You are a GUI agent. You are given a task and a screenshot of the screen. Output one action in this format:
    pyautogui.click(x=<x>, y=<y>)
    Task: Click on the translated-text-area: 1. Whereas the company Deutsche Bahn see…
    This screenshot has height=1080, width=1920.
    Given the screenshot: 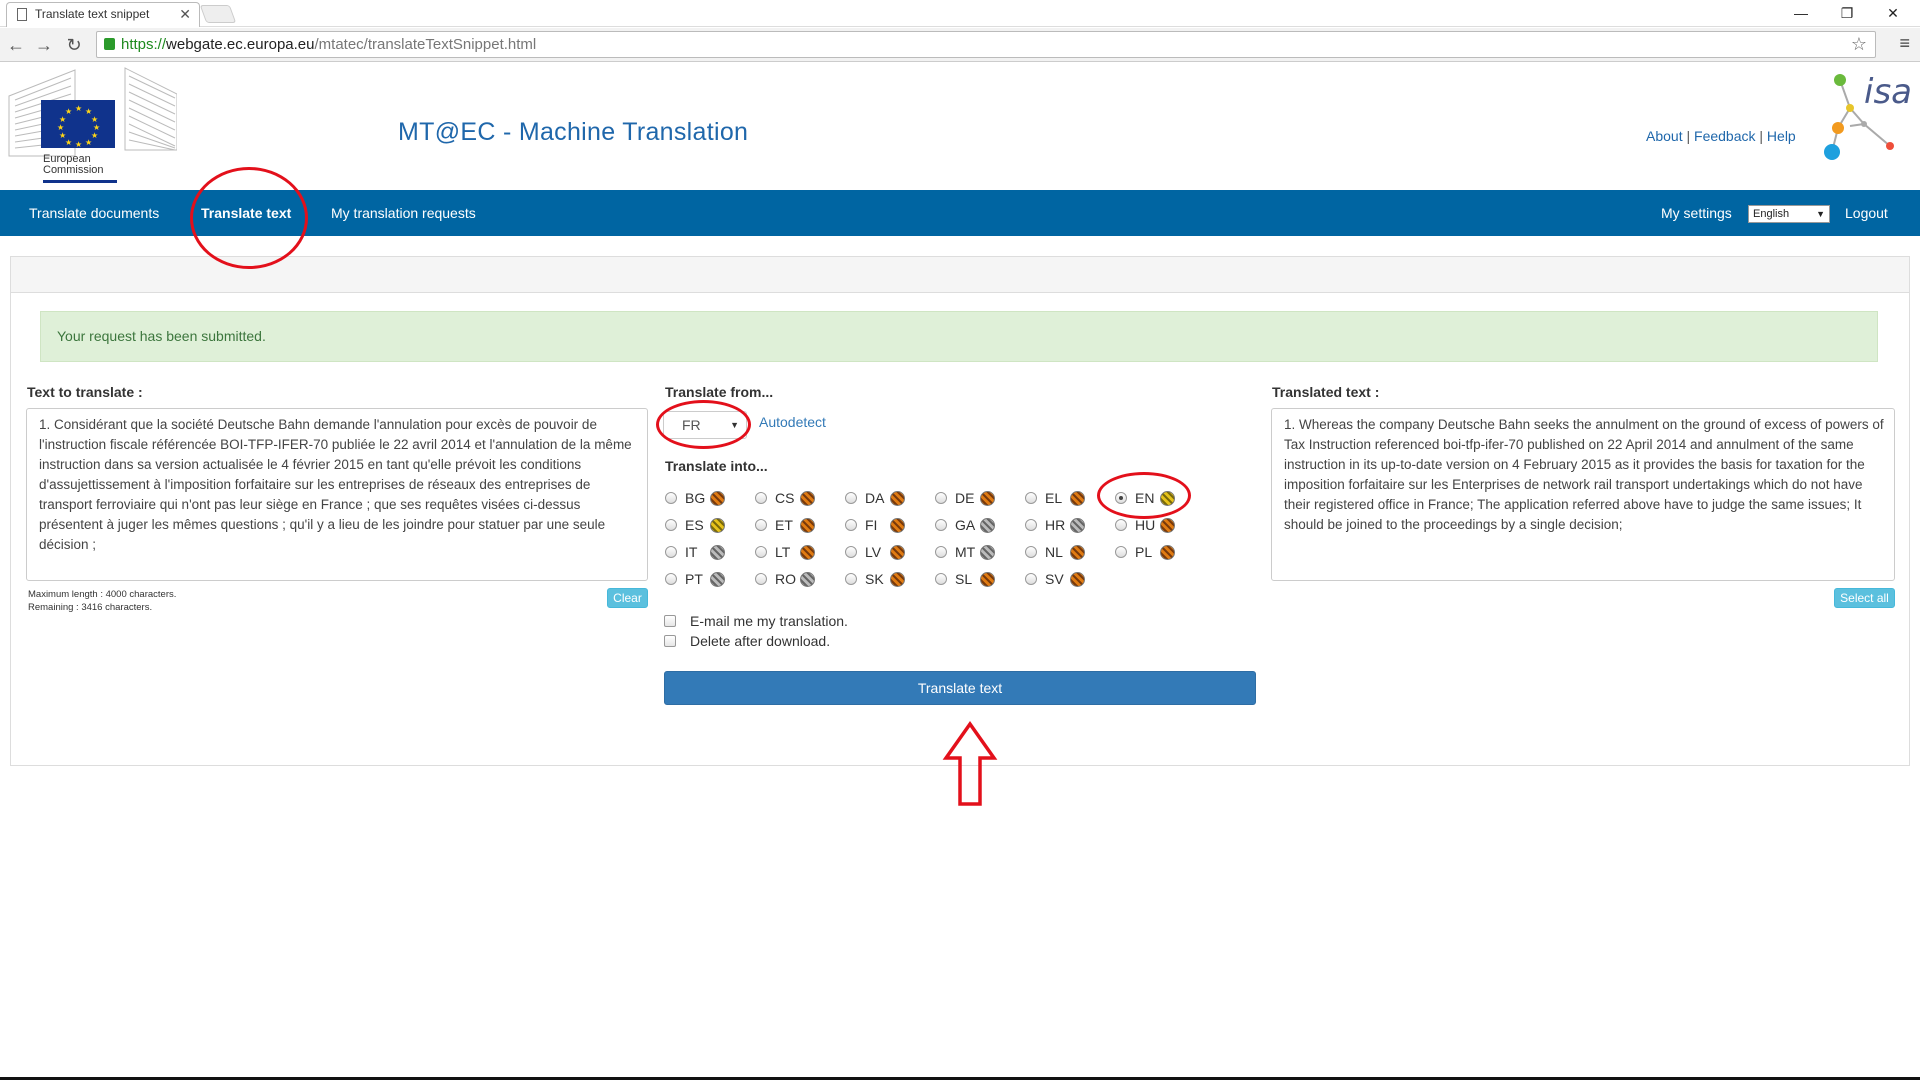 What is the action you would take?
    pyautogui.click(x=1583, y=494)
    